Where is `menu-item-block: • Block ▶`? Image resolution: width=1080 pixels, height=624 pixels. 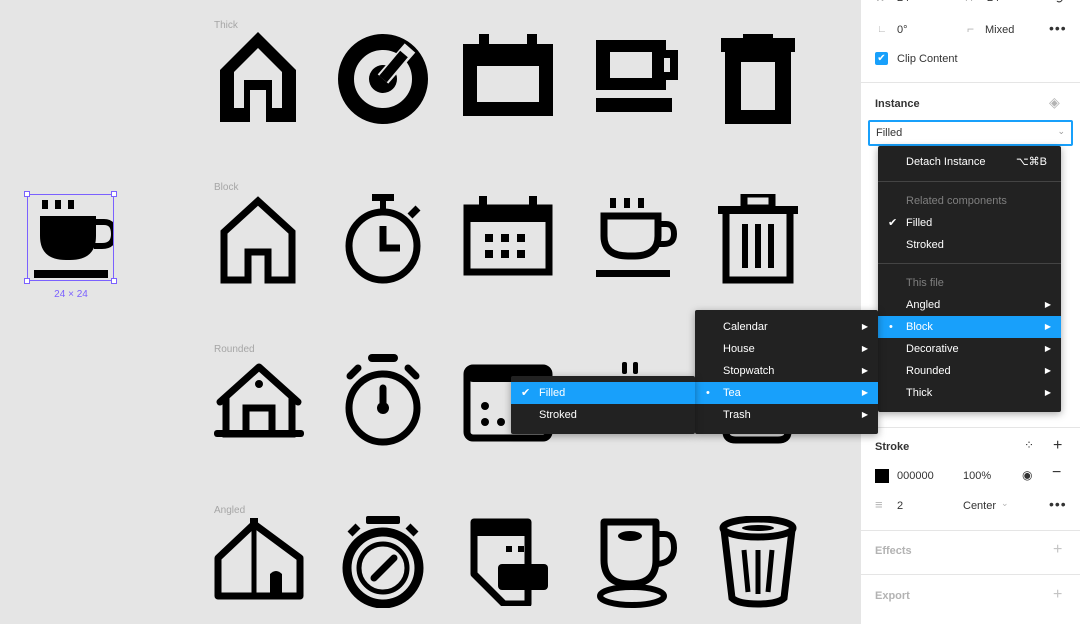
menu-item-block: • Block ▶ is located at coordinates (969, 327).